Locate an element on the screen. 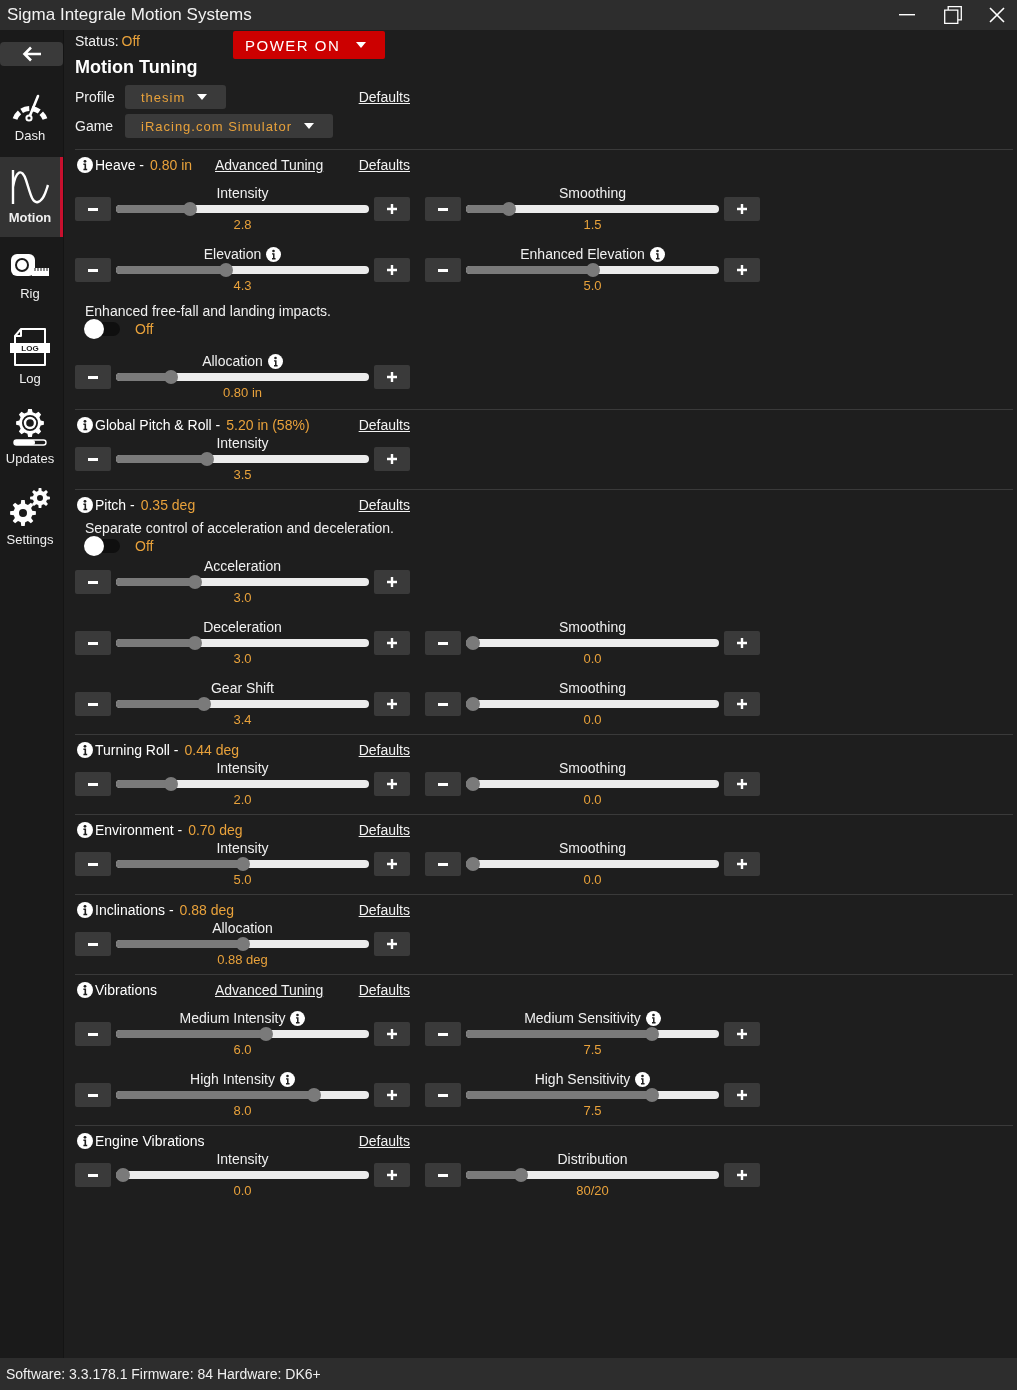 This screenshot has height=1390, width=1017. nav-item: Updates is located at coordinates (31, 437).